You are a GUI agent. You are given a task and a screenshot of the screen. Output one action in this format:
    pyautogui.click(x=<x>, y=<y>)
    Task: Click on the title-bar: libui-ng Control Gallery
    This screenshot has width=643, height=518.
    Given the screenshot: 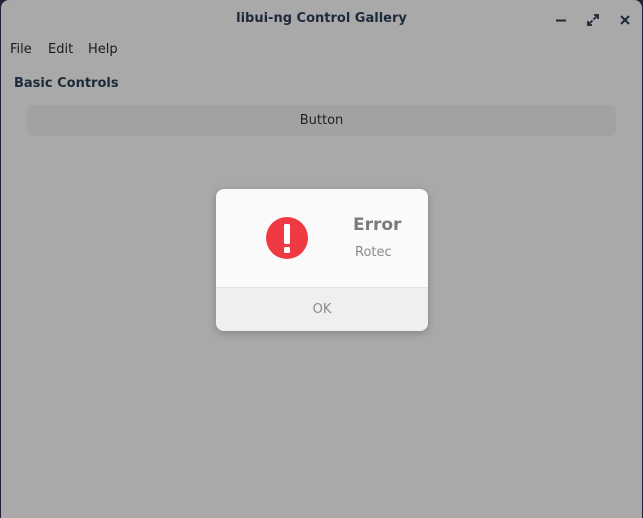 What is the action you would take?
    pyautogui.click(x=321, y=19)
    